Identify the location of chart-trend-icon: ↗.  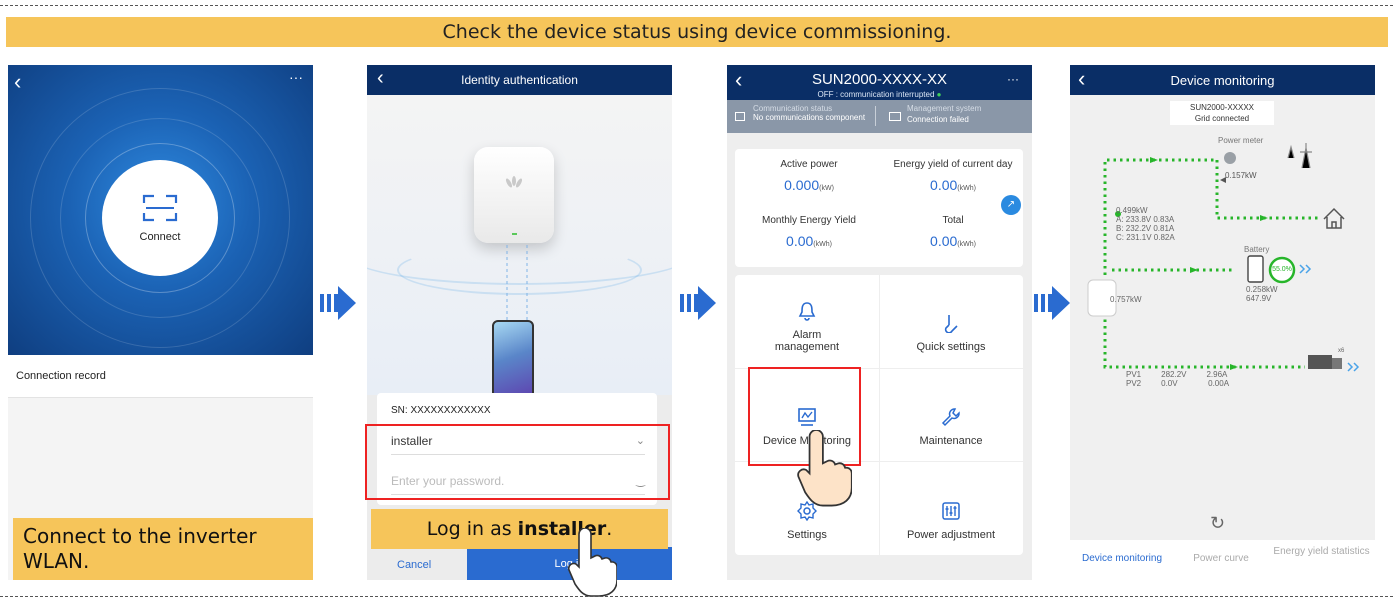
(1011, 205).